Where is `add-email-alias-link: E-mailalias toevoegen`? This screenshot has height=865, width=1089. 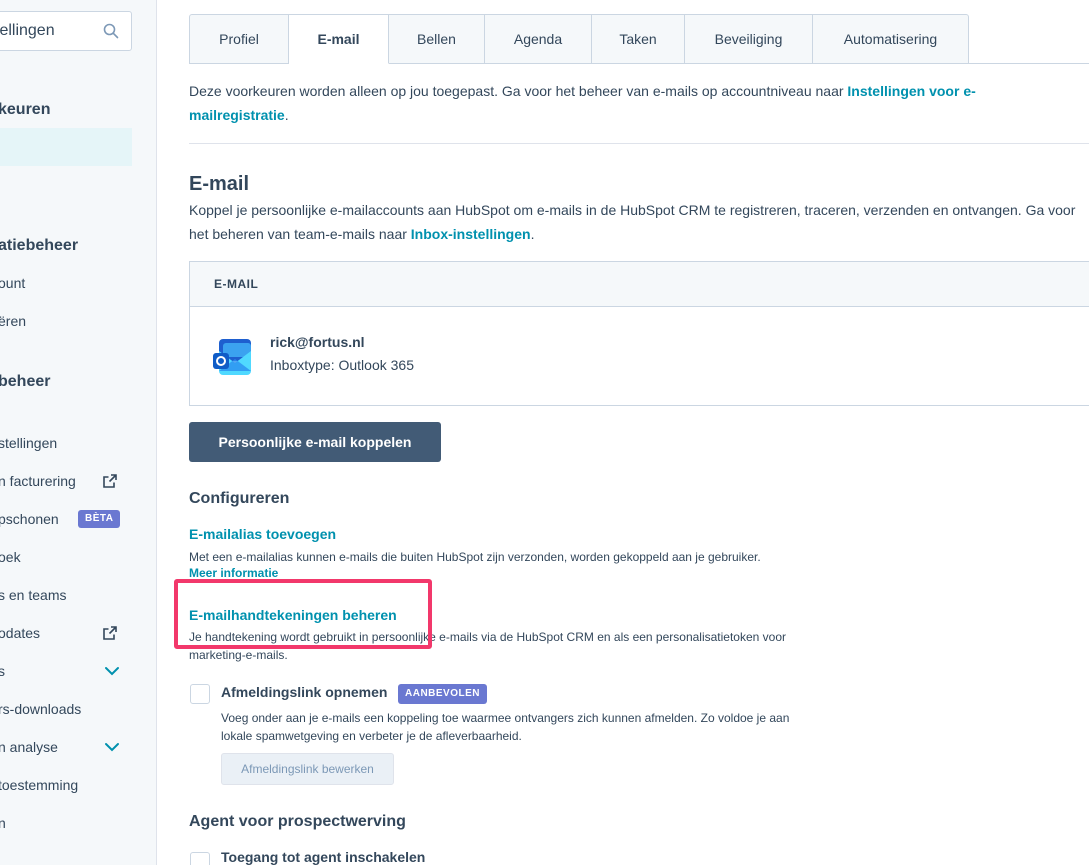 add-email-alias-link: E-mailalias toevoegen is located at coordinates (262, 534).